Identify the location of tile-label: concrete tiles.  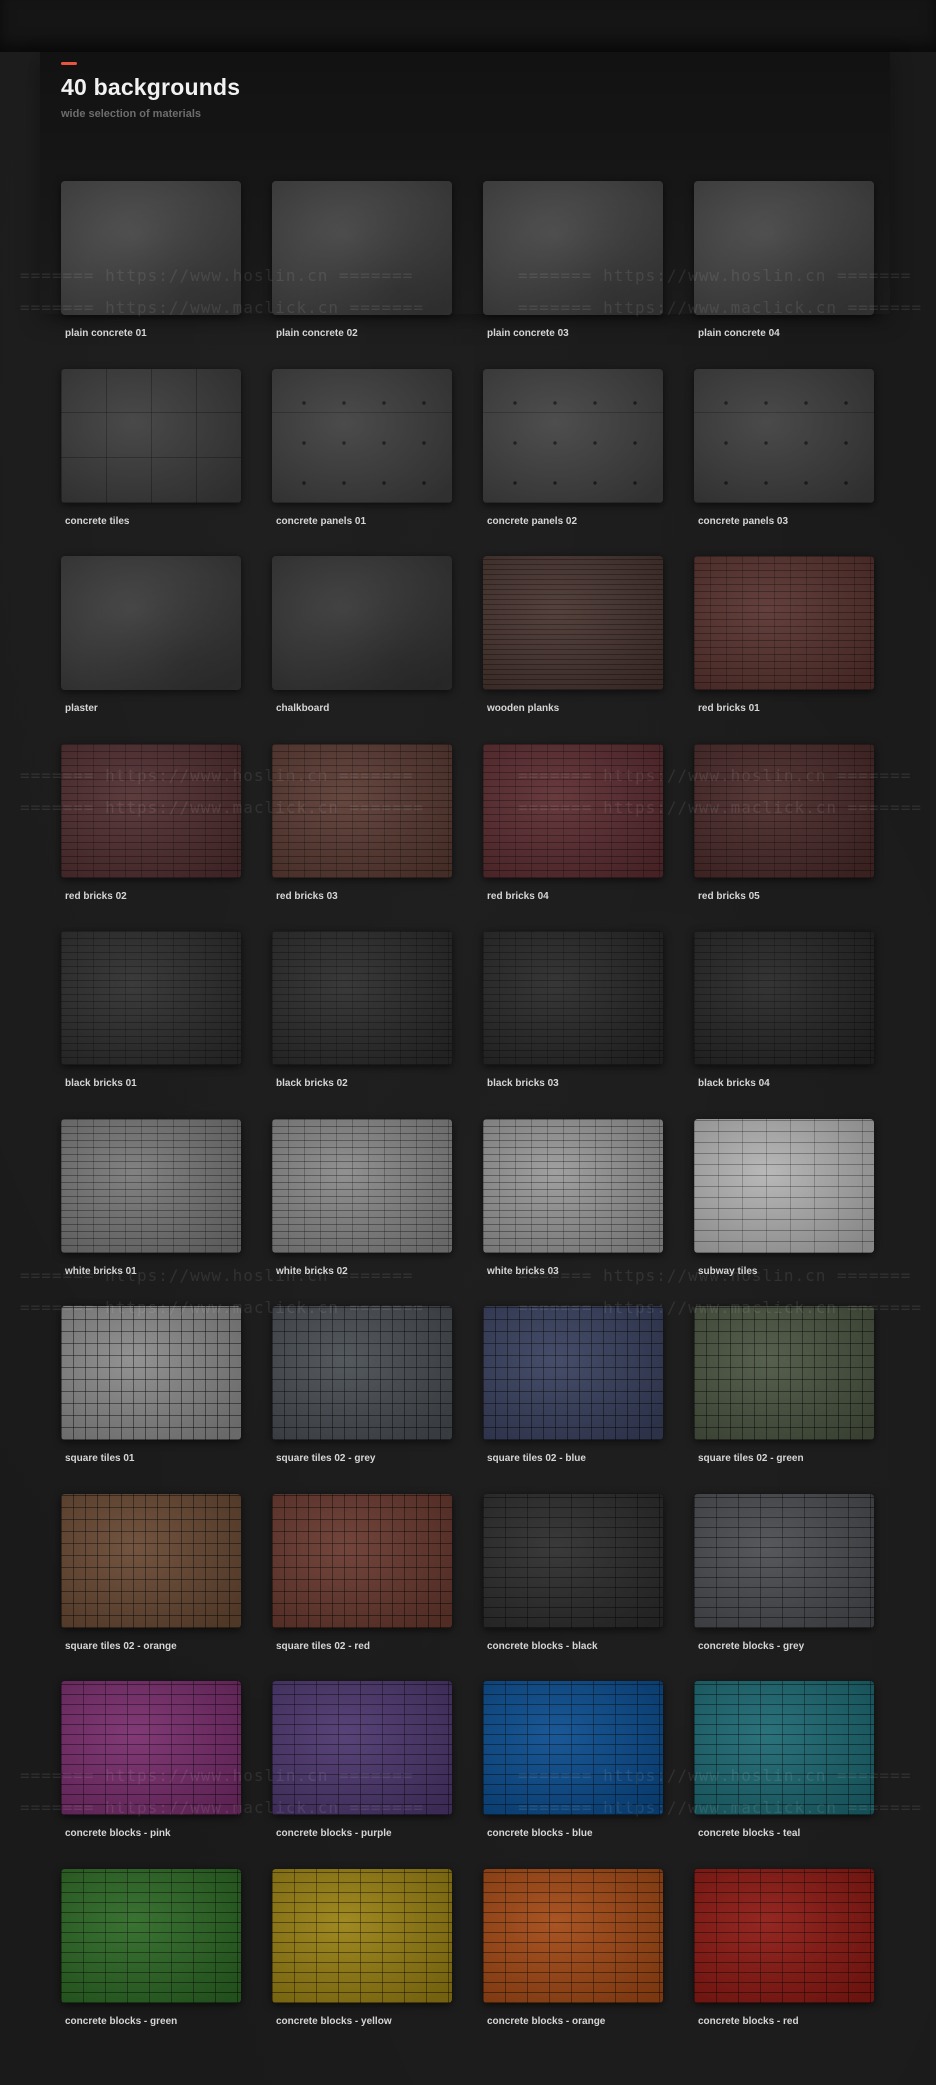
(97, 521).